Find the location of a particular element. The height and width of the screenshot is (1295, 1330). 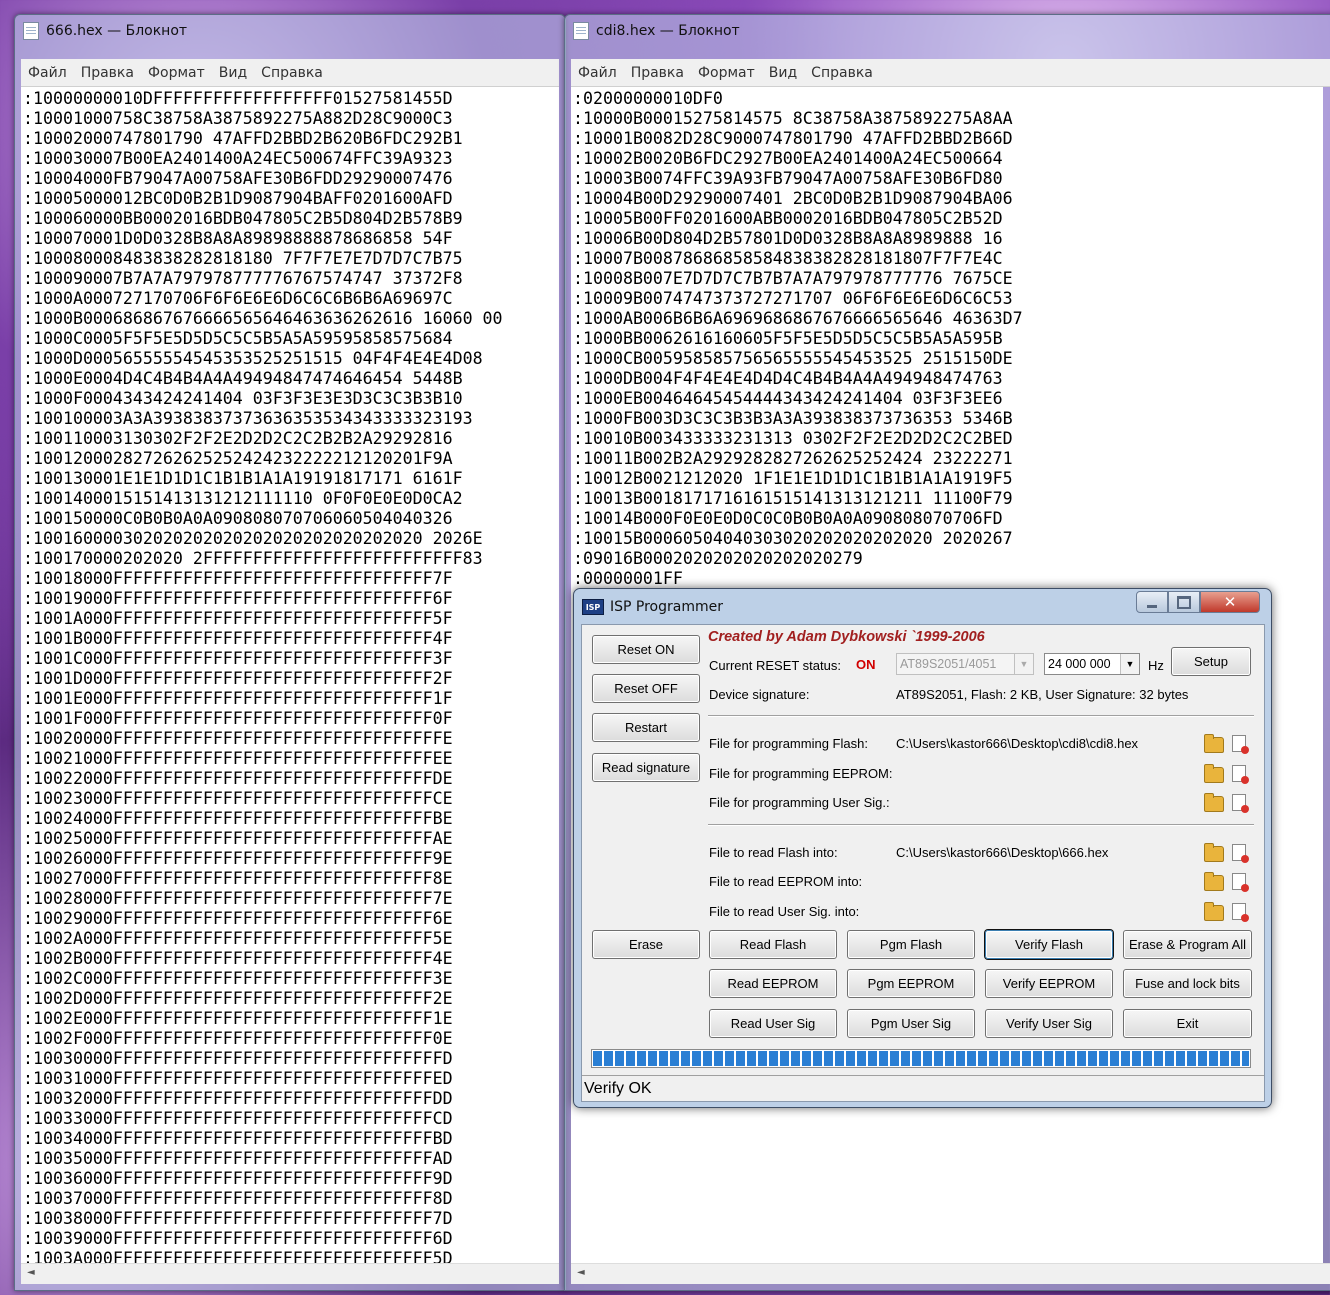

isp-app-icon: ISP is located at coordinates (593, 607).